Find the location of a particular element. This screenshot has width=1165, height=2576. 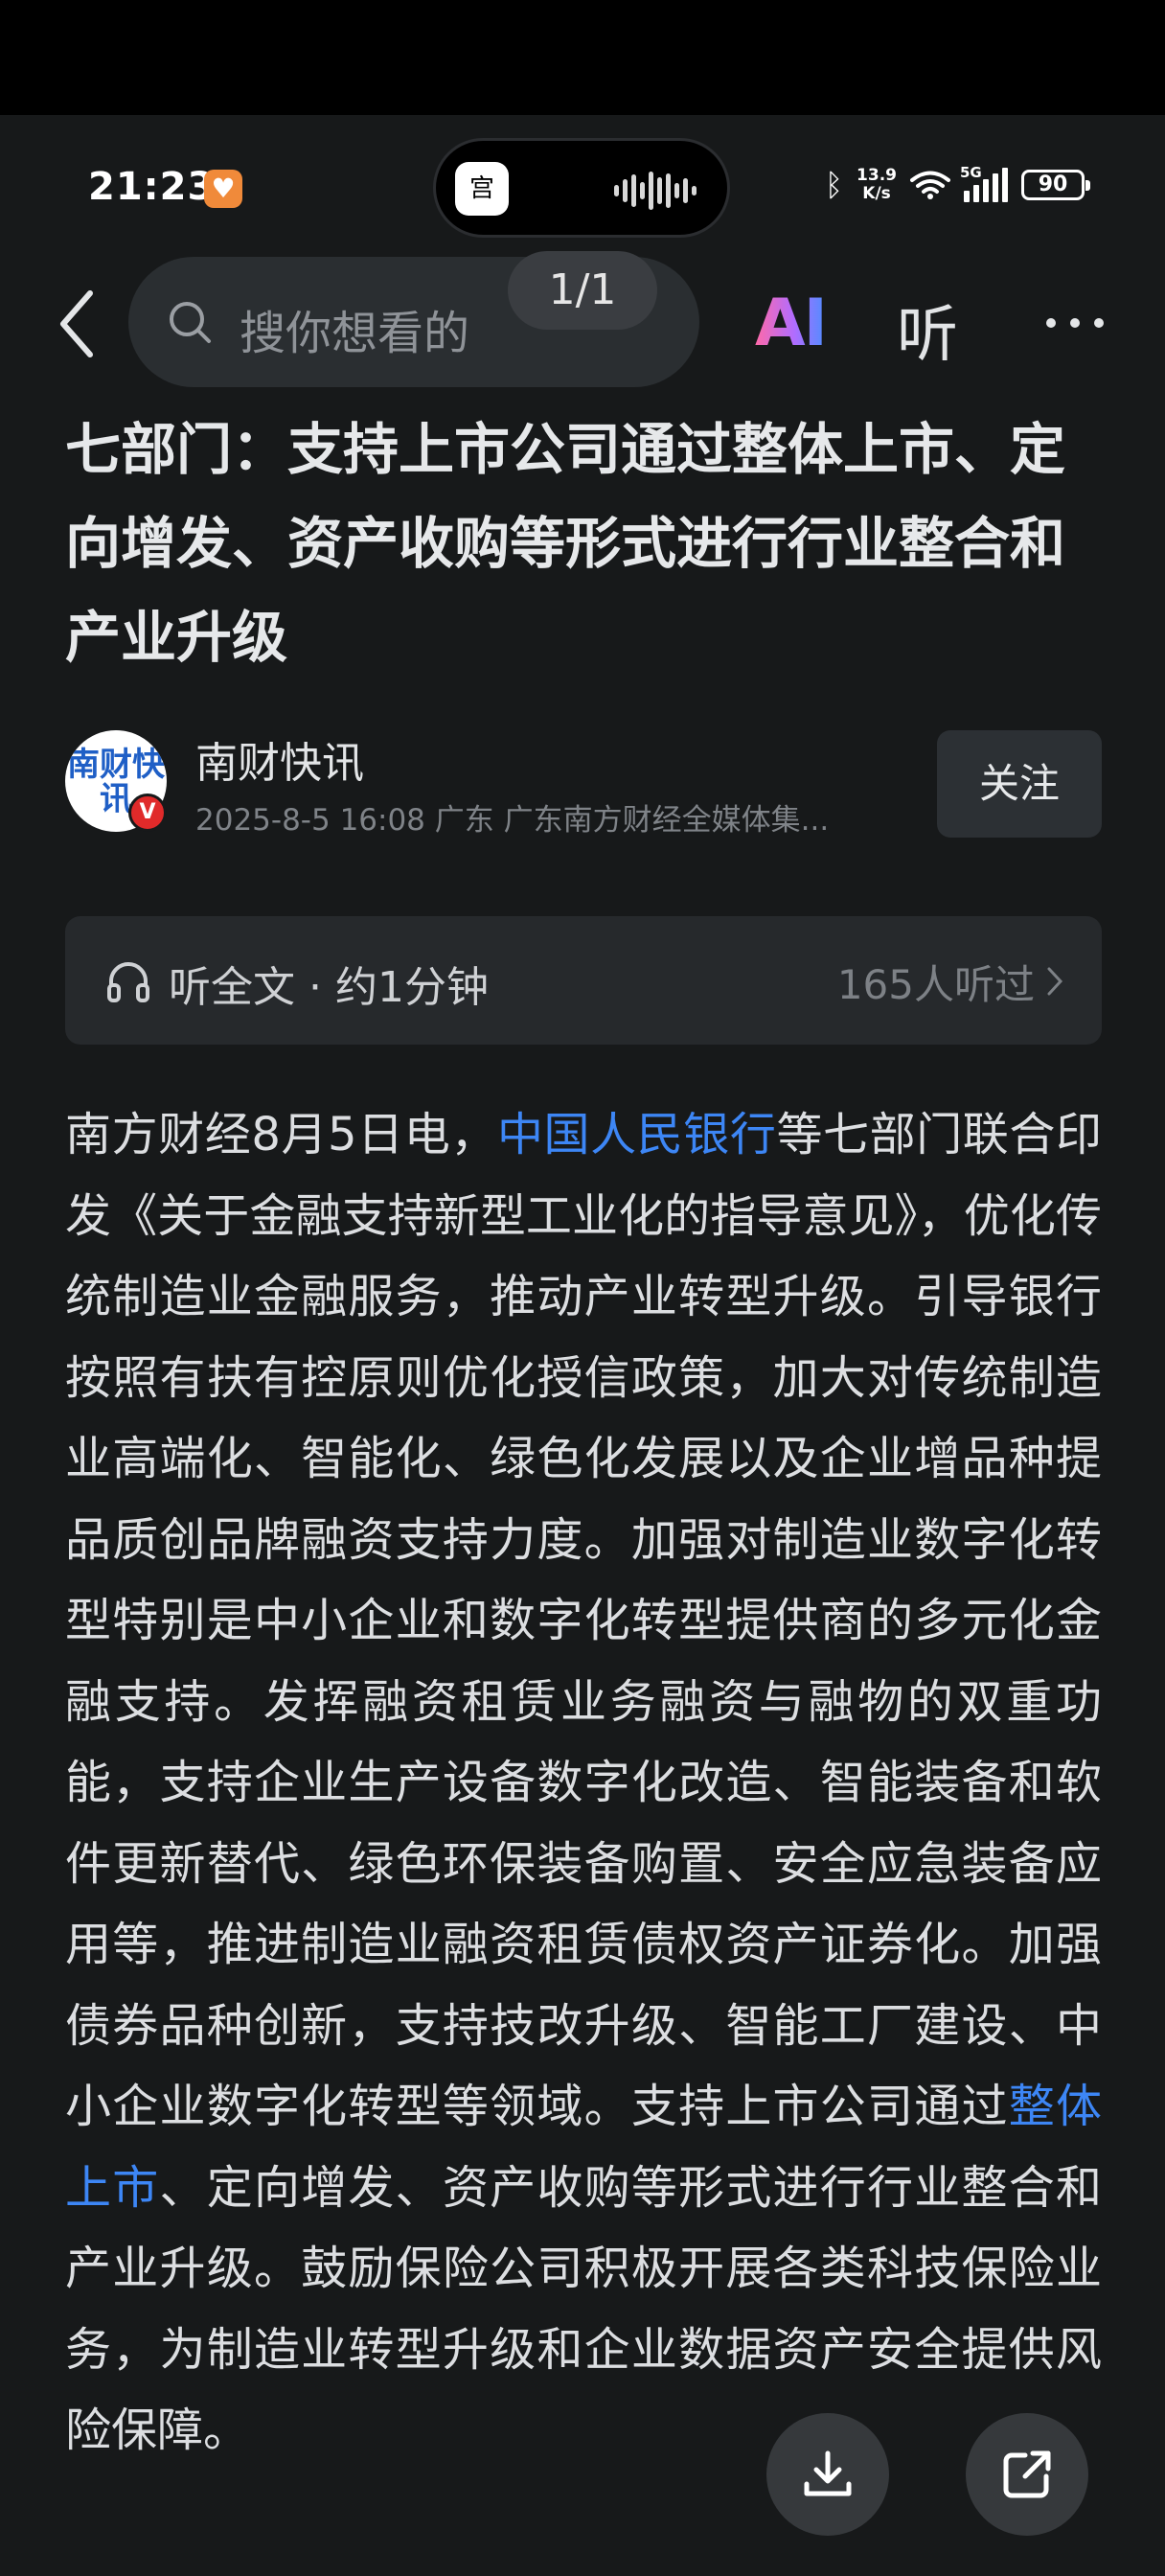

follow-button: 关注 is located at coordinates (1020, 784).